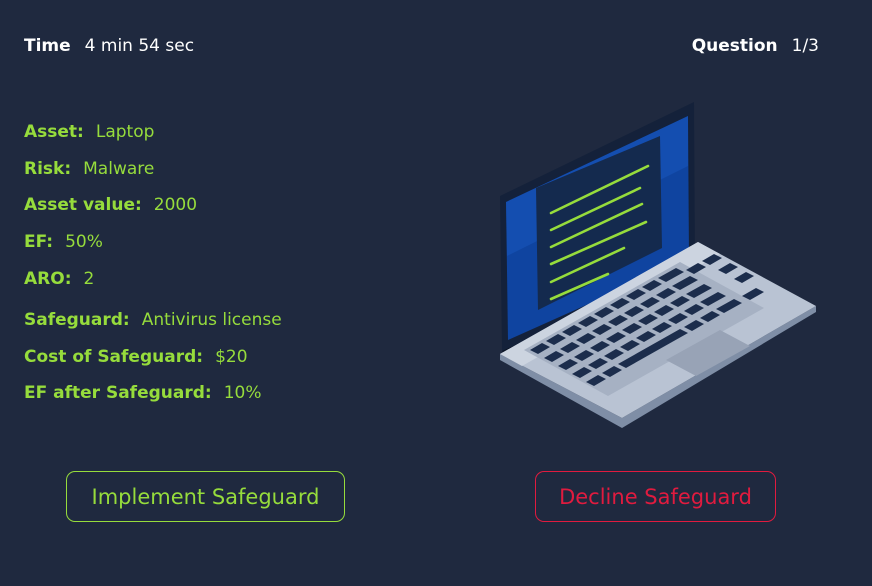  What do you see at coordinates (125, 132) in the screenshot?
I see `asset-value: Laptop` at bounding box center [125, 132].